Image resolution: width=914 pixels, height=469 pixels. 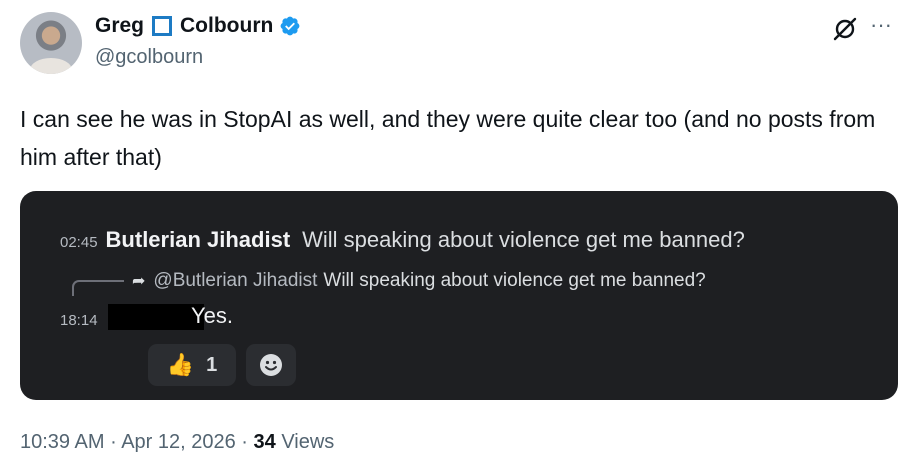 I want to click on name-box-icon, so click(x=162, y=26).